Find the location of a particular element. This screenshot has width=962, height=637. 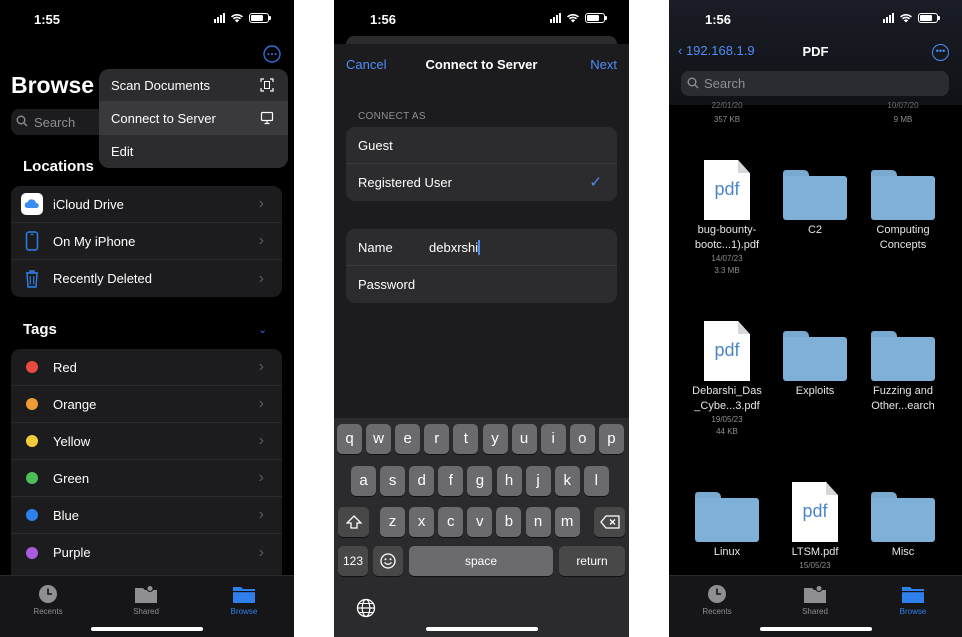

globe-icon is located at coordinates (366, 608).